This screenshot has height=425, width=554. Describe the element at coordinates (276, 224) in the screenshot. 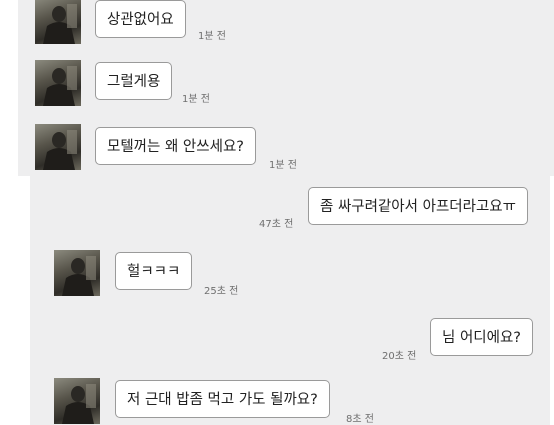

I see `message-timestamp: 47초 전` at that location.